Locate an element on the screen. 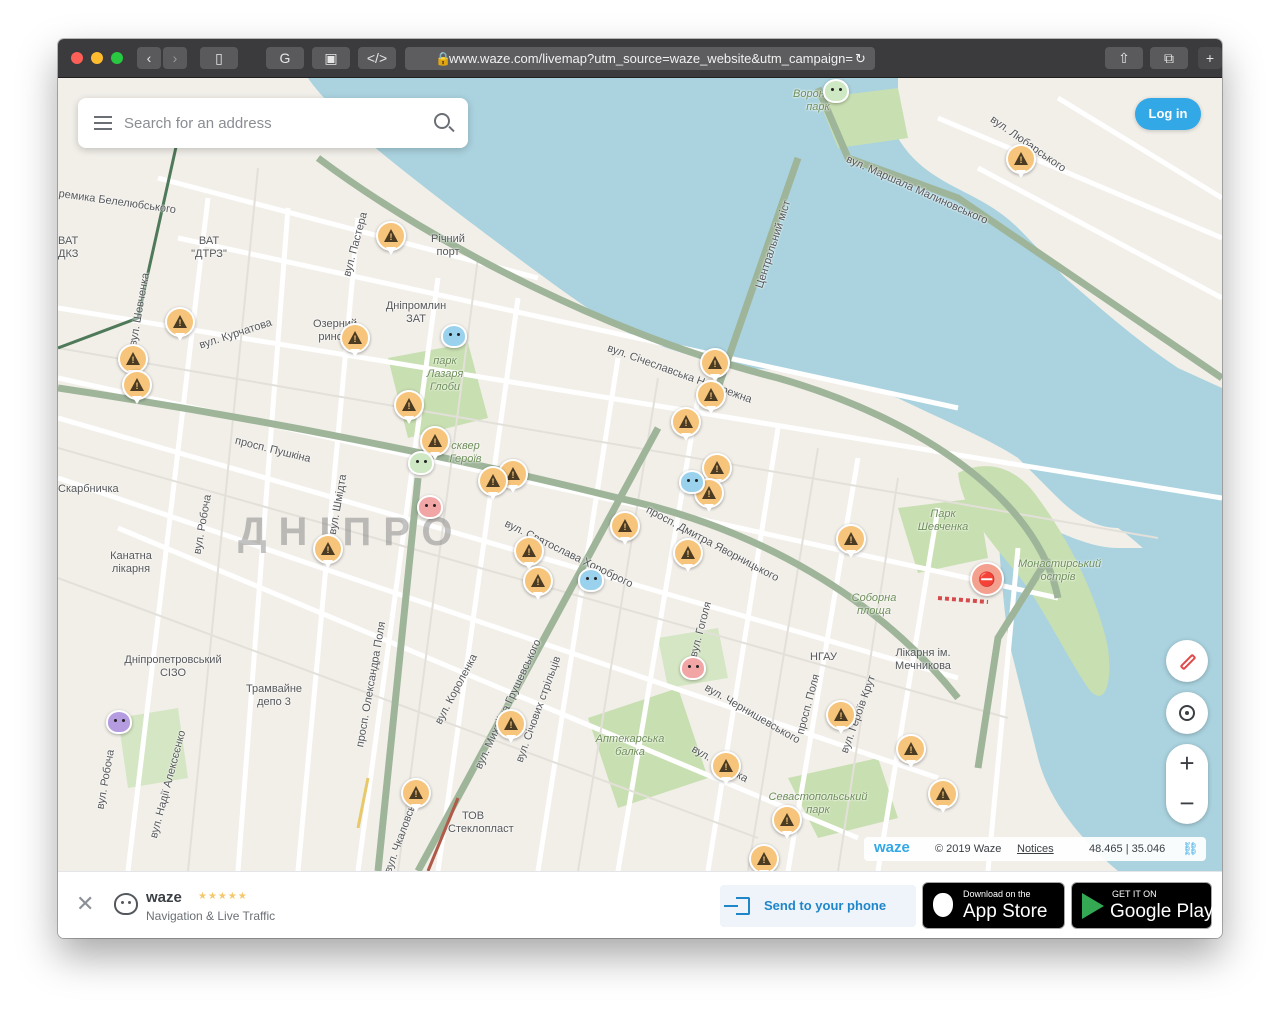 Image resolution: width=1280 pixels, height=1015 pixels. app-store-label: App Store is located at coordinates (1005, 911).